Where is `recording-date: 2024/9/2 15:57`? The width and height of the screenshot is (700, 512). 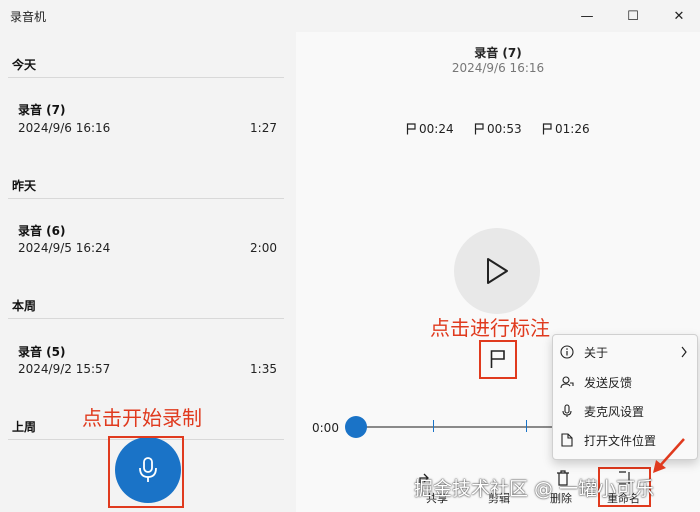
recording-date: 2024/9/2 15:57 is located at coordinates (64, 369).